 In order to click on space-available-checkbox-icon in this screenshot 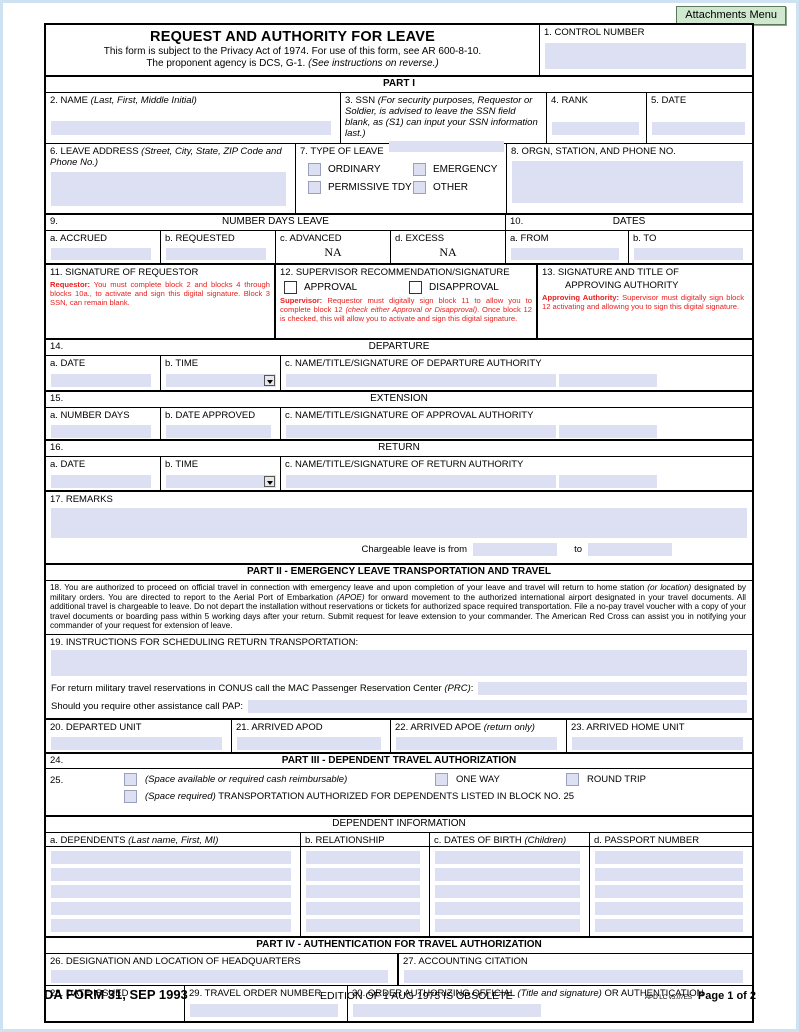, I will do `click(130, 779)`.